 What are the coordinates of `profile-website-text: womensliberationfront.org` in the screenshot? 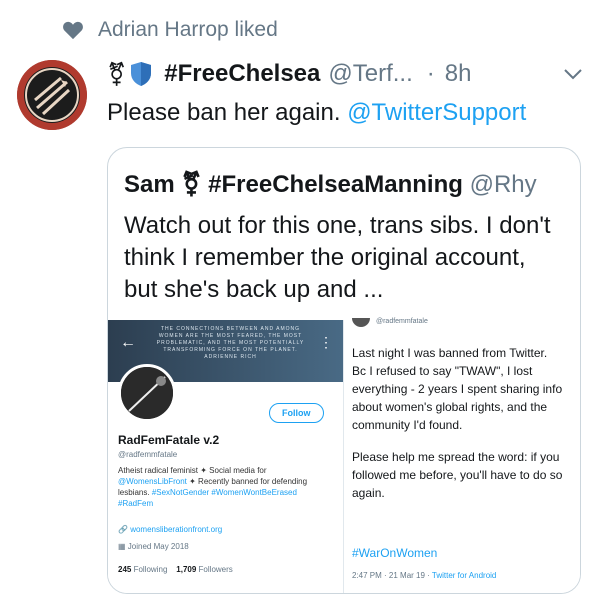 It's located at (176, 529).